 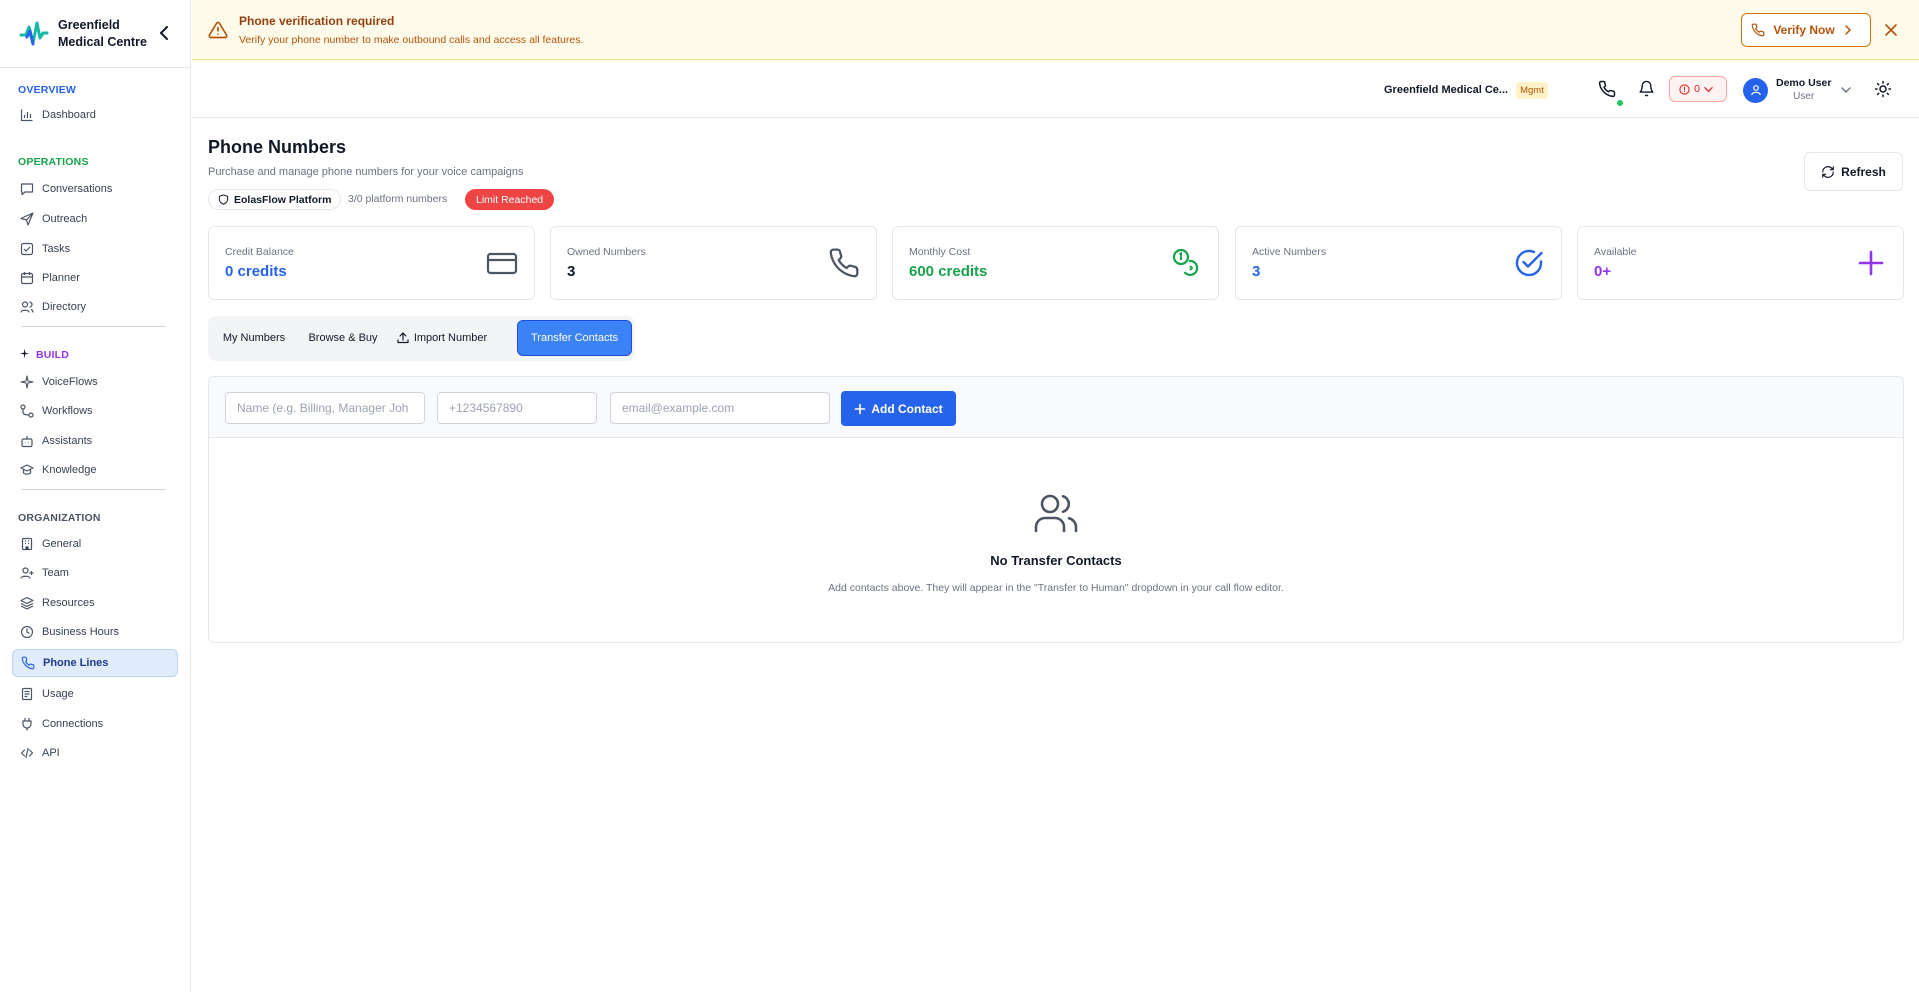 What do you see at coordinates (1804, 96) in the screenshot?
I see `user-role: User` at bounding box center [1804, 96].